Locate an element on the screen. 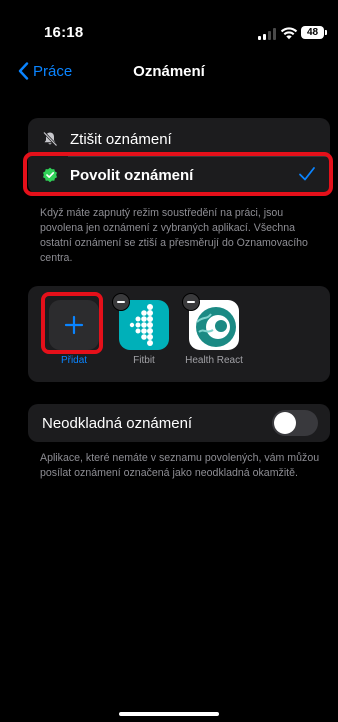 This screenshot has height=722, width=338. remove-fitbit-button is located at coordinates (121, 302).